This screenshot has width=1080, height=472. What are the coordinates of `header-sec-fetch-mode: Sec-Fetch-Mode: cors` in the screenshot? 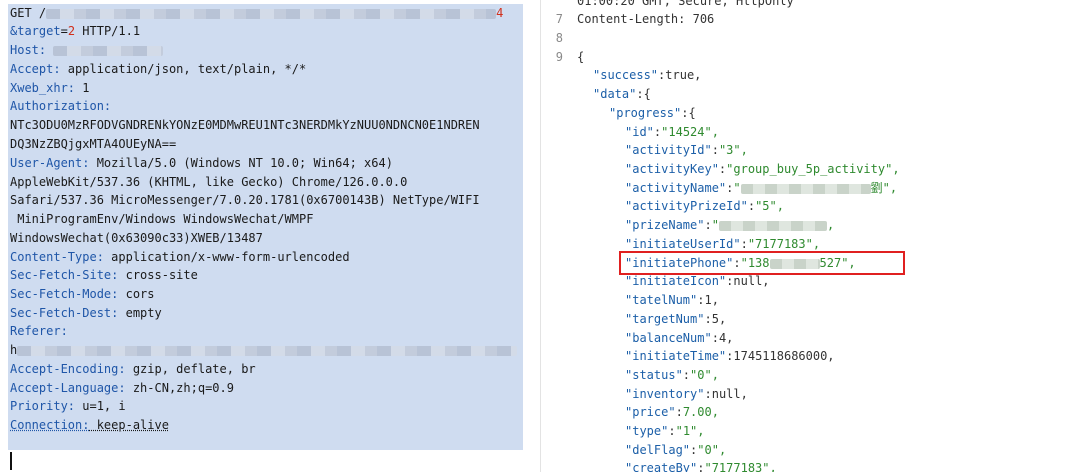 It's located at (82, 294).